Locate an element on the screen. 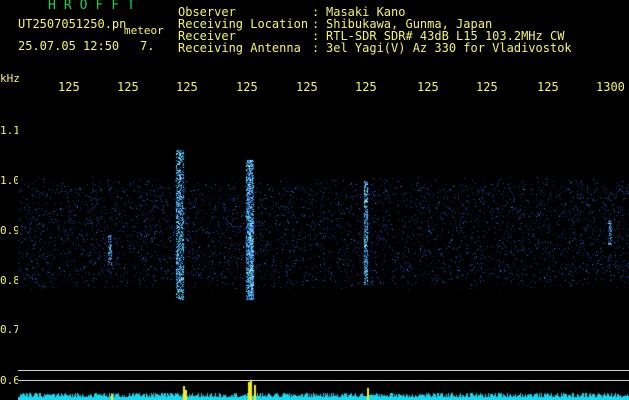 This screenshot has height=400, width=629. y-tick-label: 0.8 is located at coordinates (10, 280).